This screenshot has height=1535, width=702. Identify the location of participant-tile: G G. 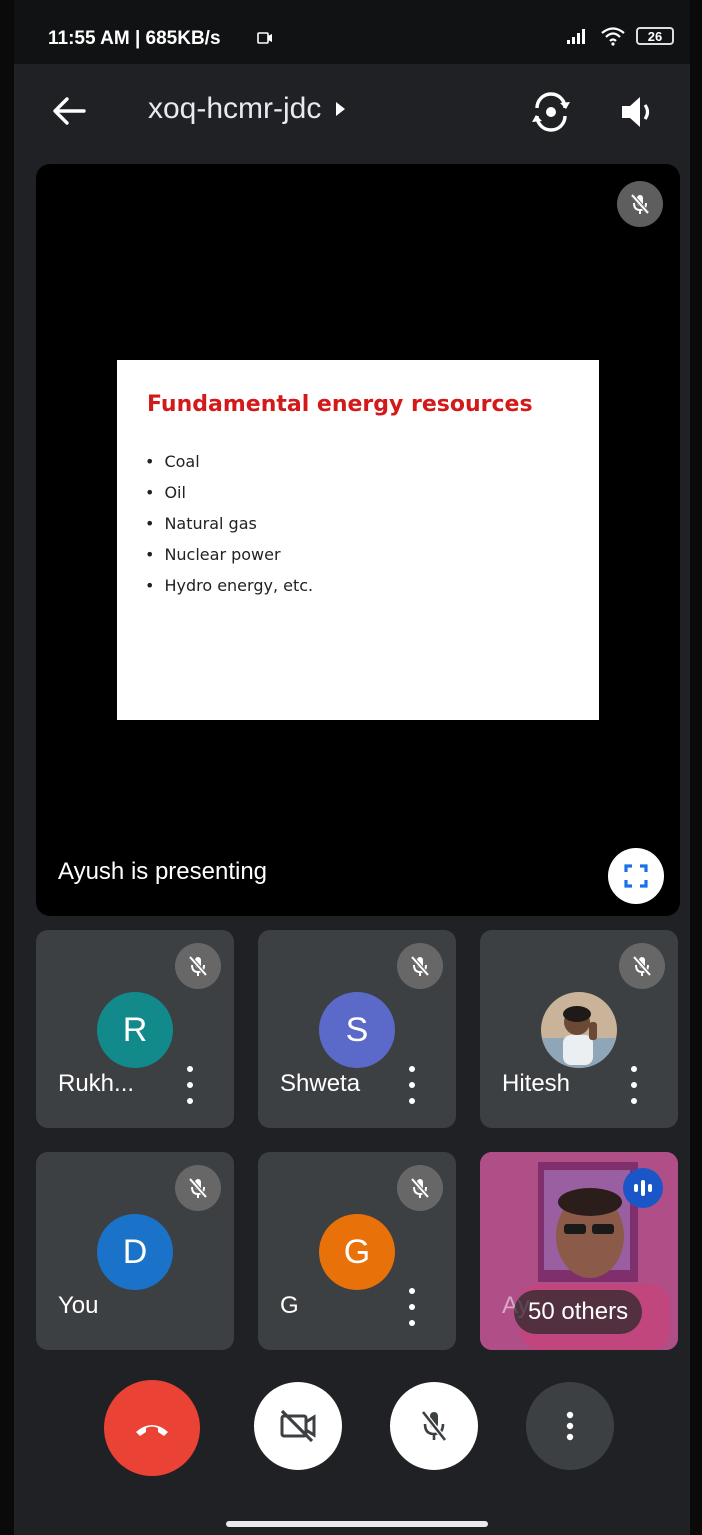
(357, 1251).